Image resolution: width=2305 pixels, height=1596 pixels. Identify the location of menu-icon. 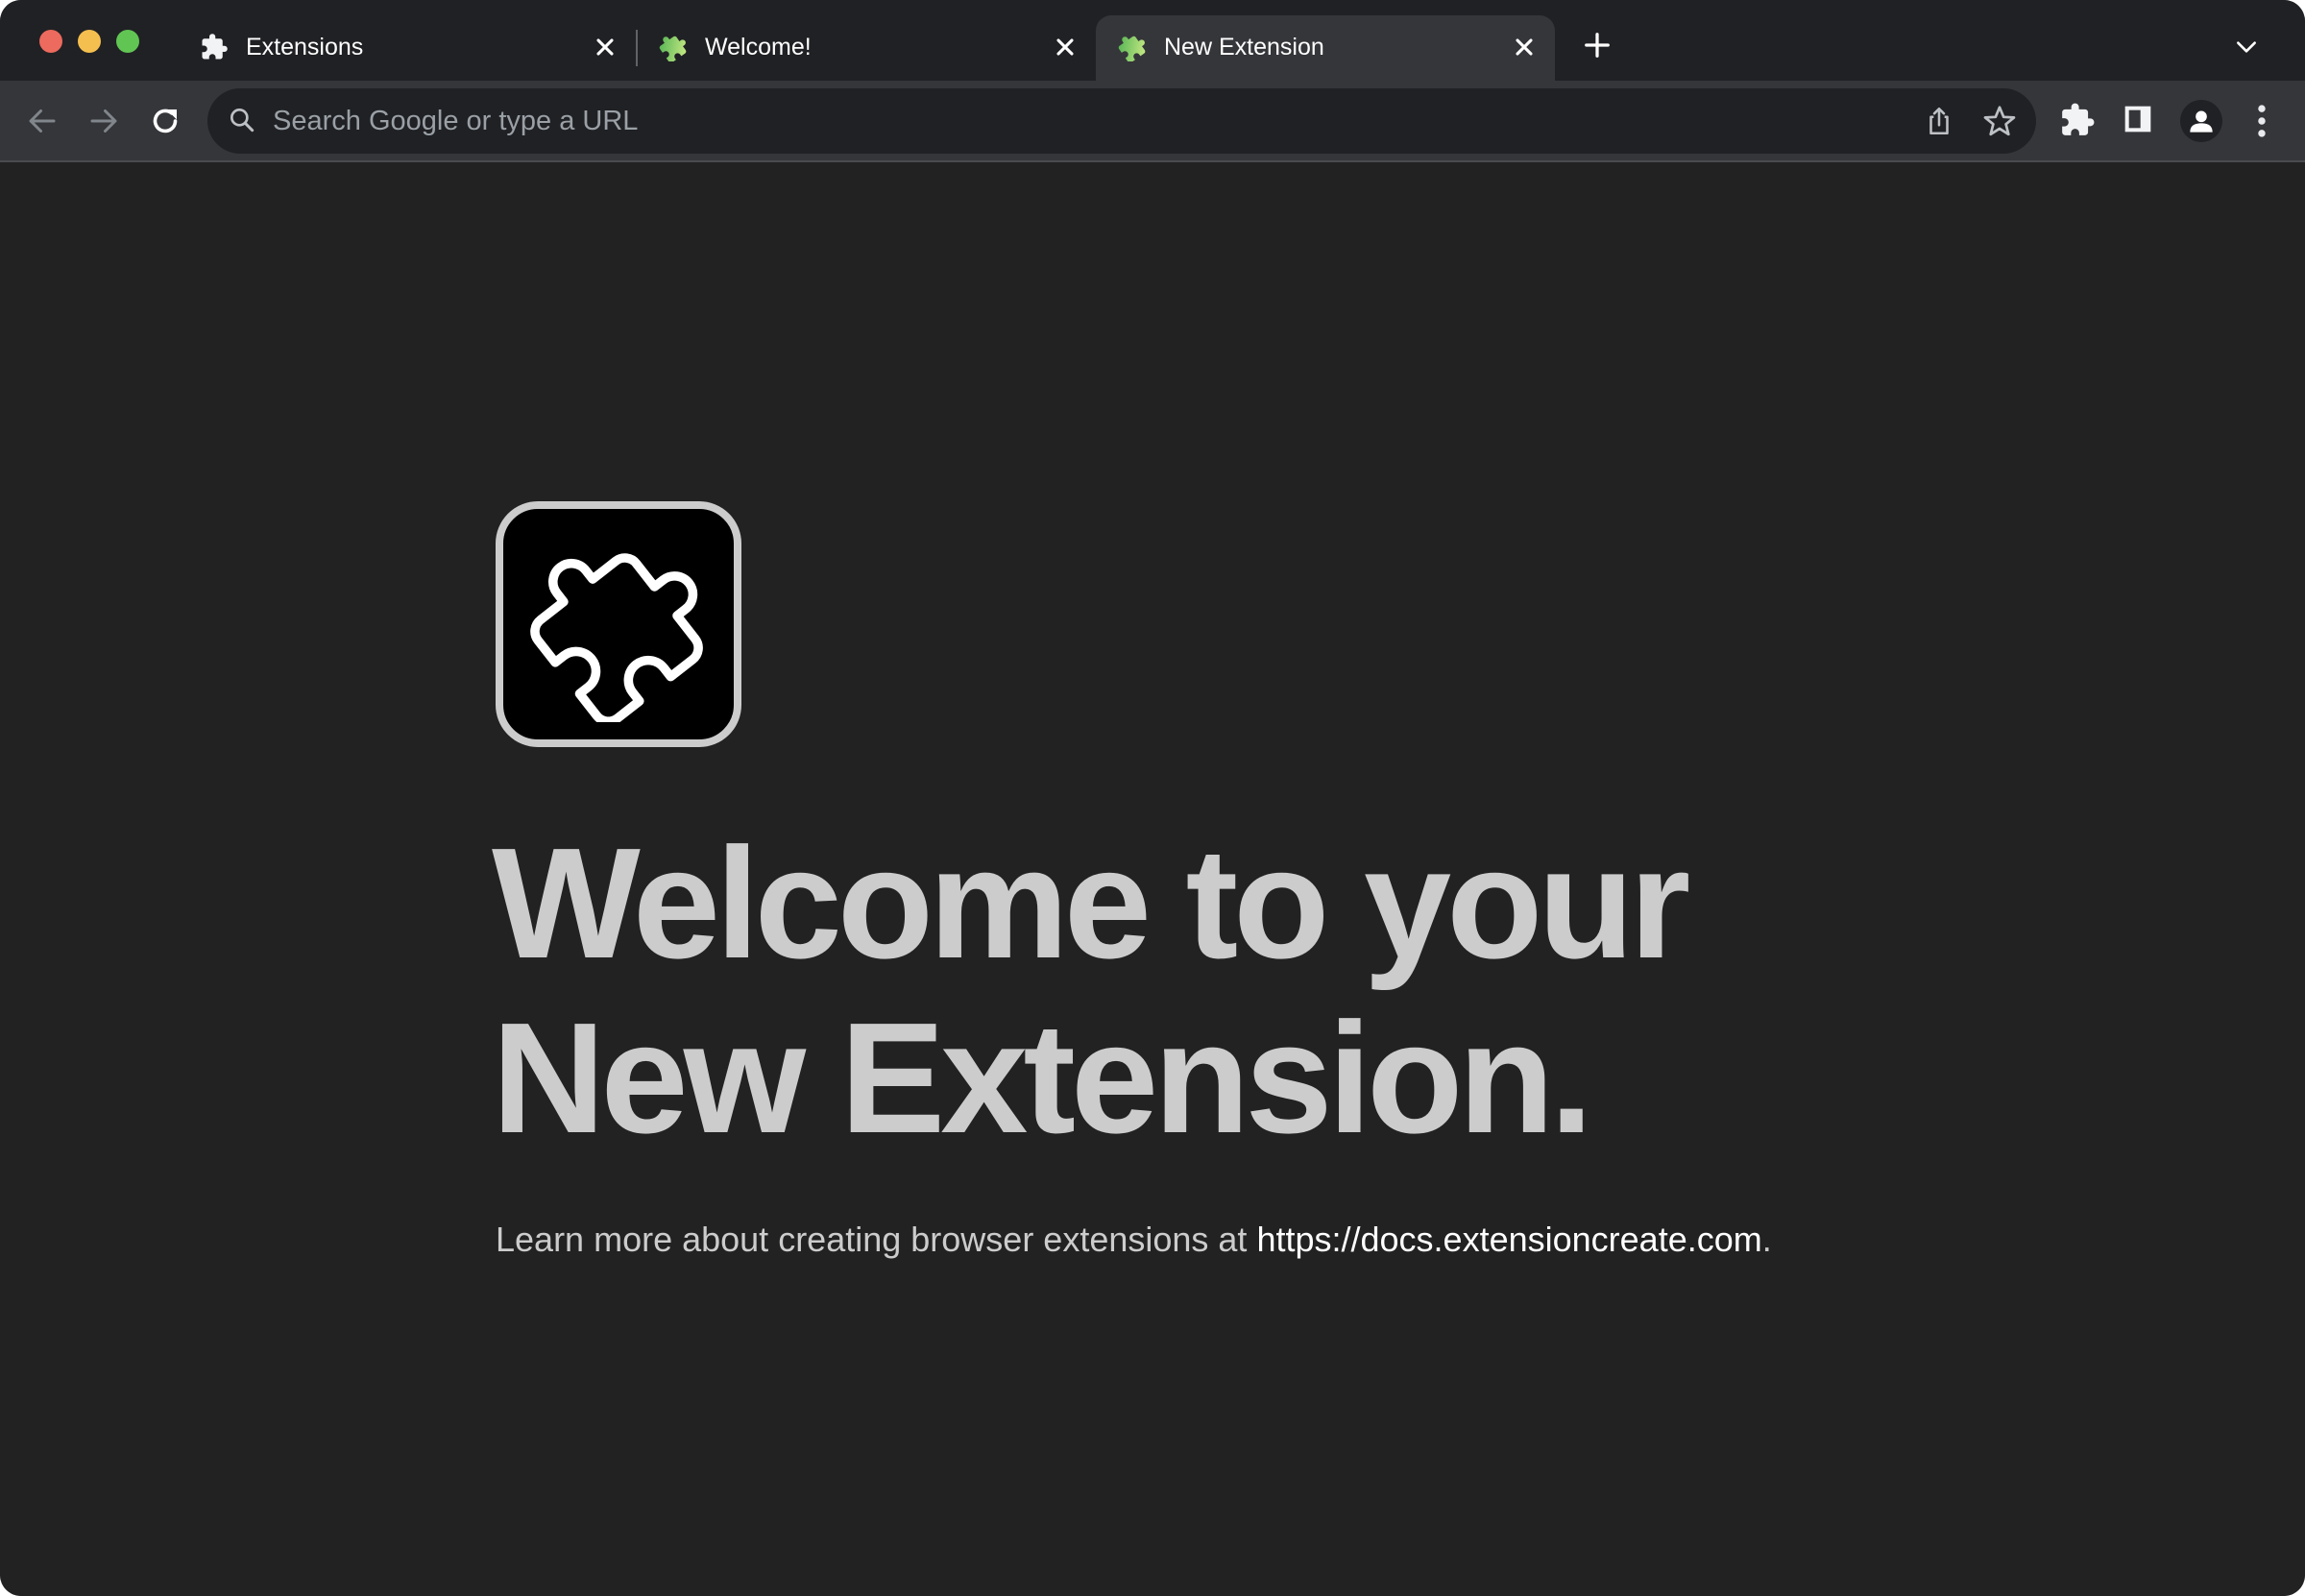
(2261, 121).